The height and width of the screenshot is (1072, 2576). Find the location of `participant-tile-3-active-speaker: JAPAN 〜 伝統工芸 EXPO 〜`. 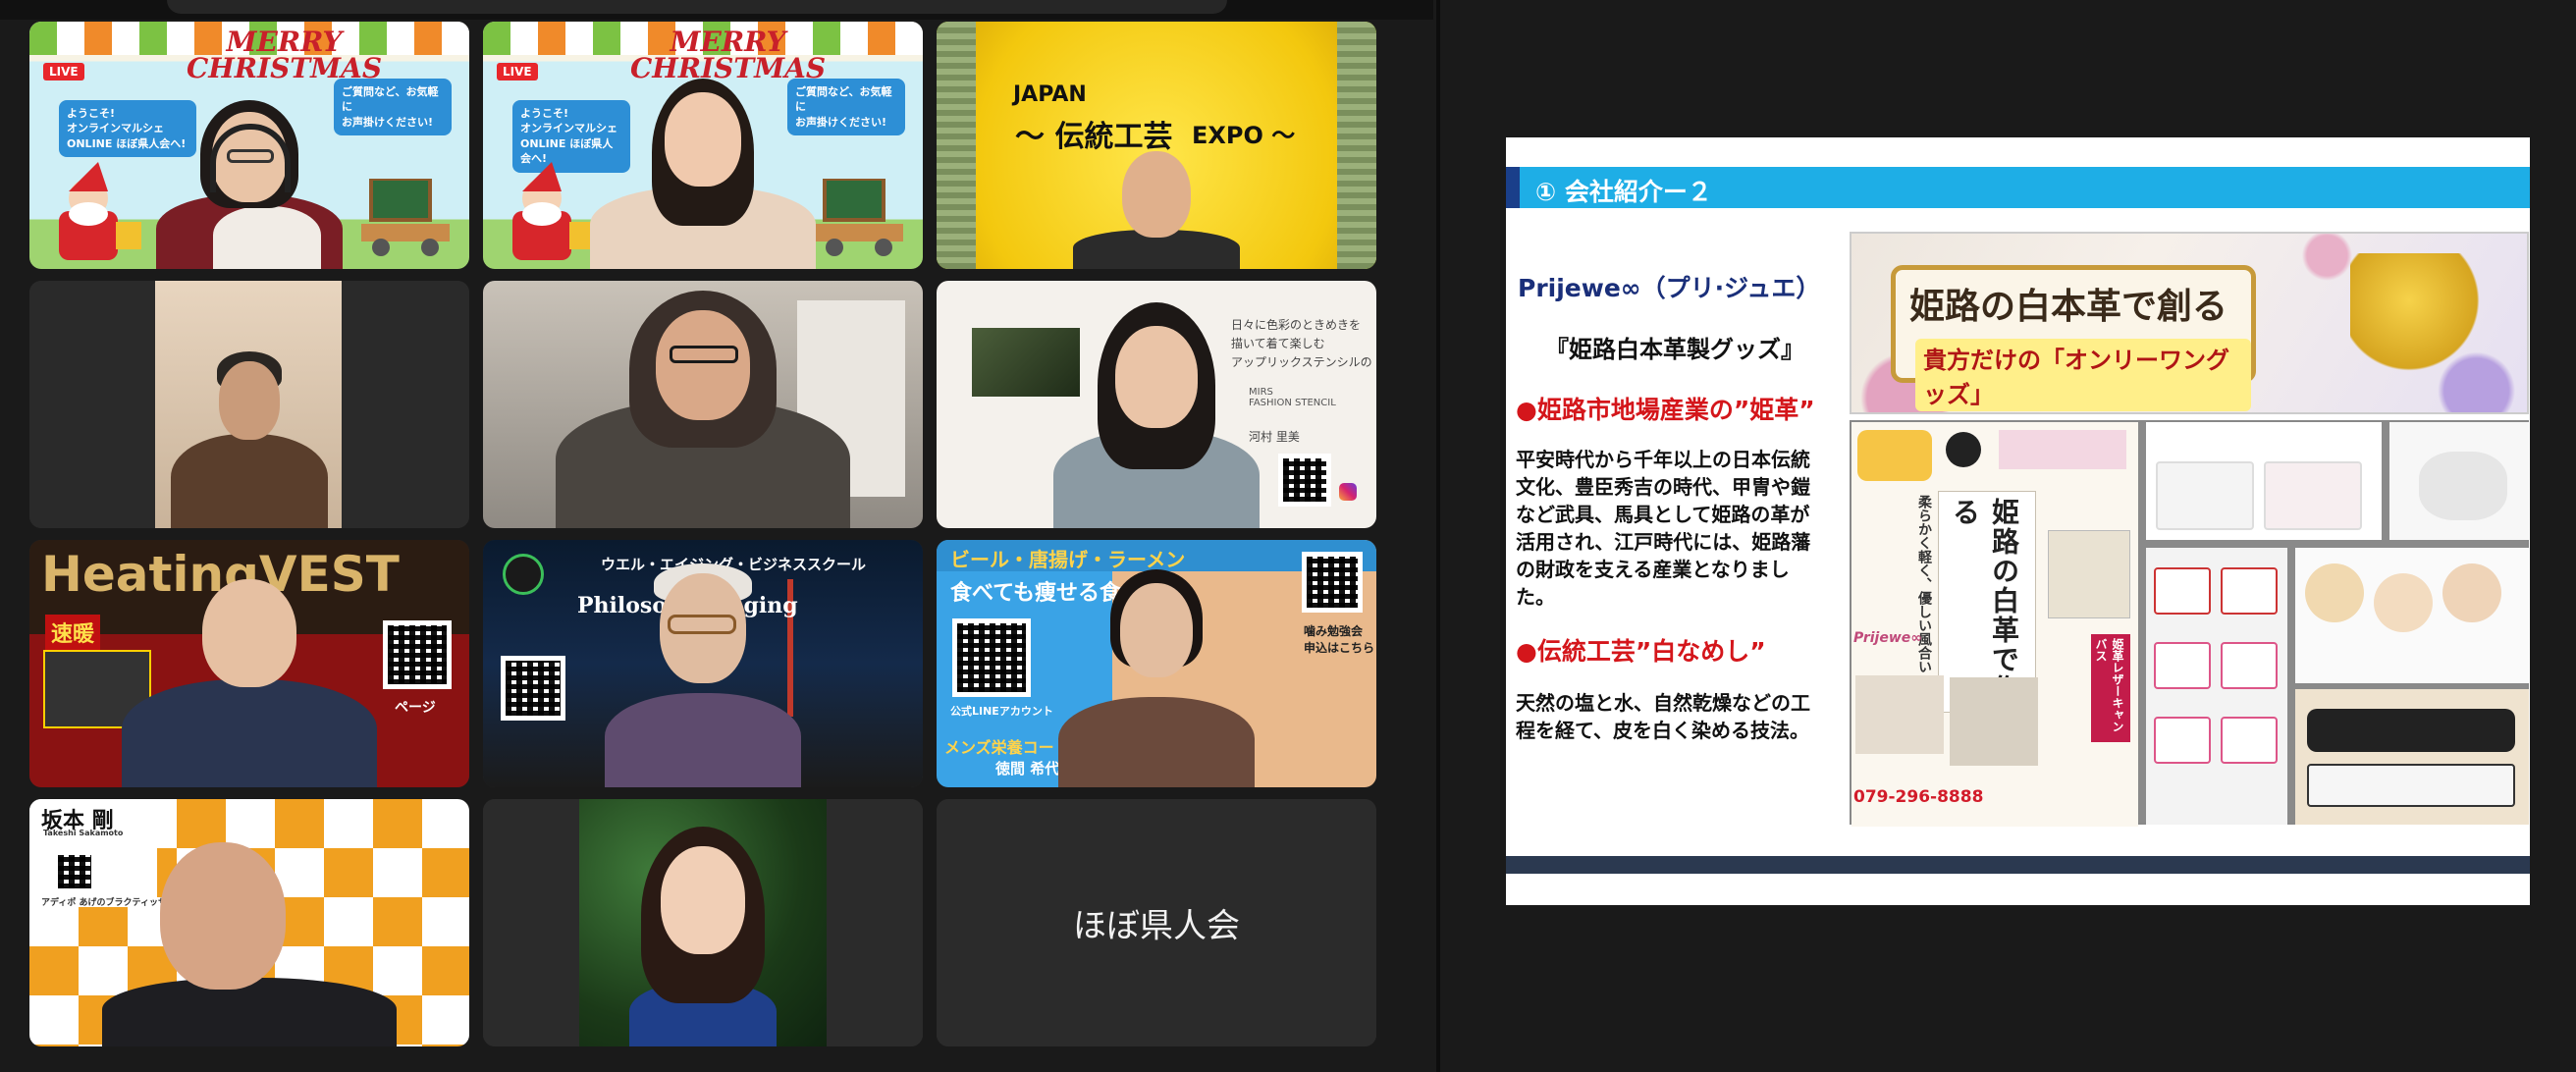

participant-tile-3-active-speaker: JAPAN 〜 伝統工芸 EXPO 〜 is located at coordinates (1156, 146).